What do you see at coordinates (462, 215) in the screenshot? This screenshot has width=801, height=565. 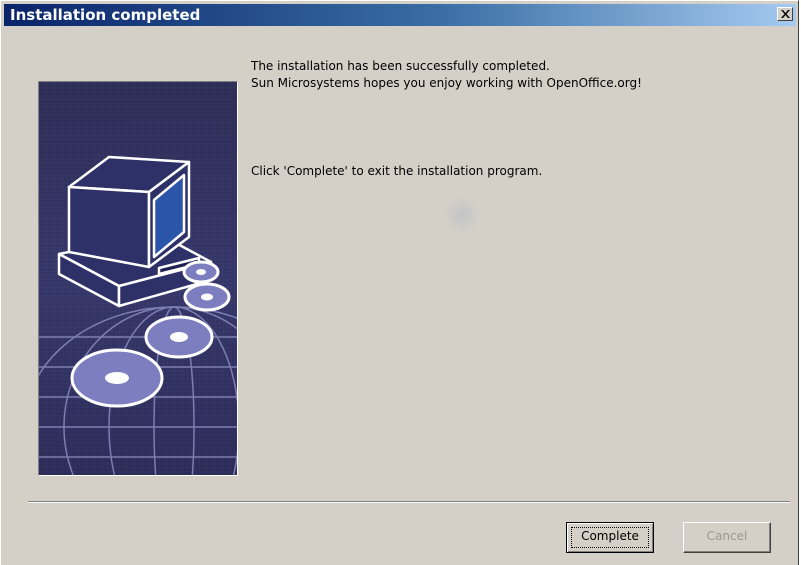 I see `cursor-artifact` at bounding box center [462, 215].